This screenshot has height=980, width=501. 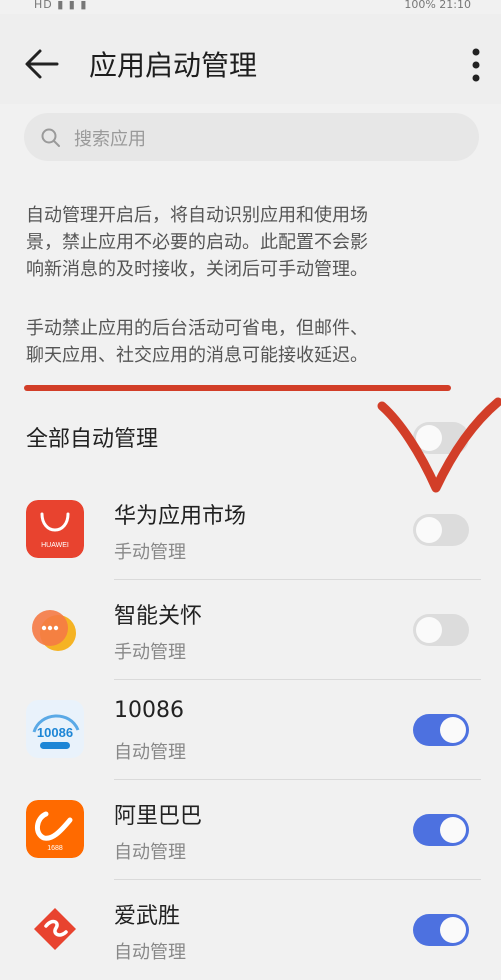 I want to click on arrow-left-icon, so click(x=42, y=64).